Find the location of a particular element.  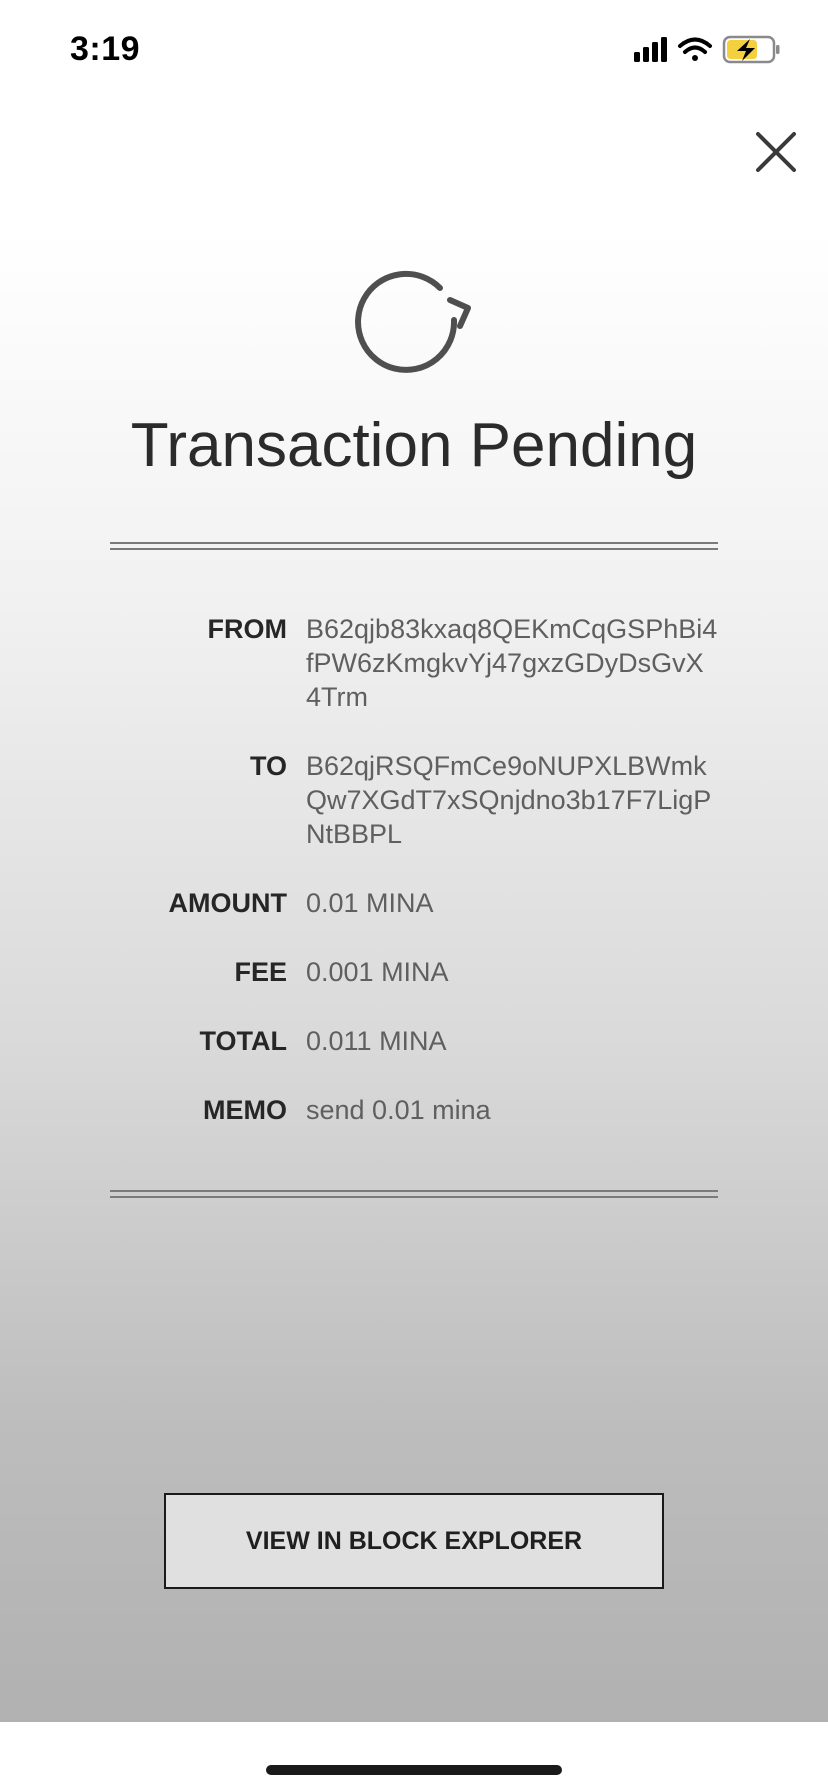

home-indicator is located at coordinates (414, 1770).